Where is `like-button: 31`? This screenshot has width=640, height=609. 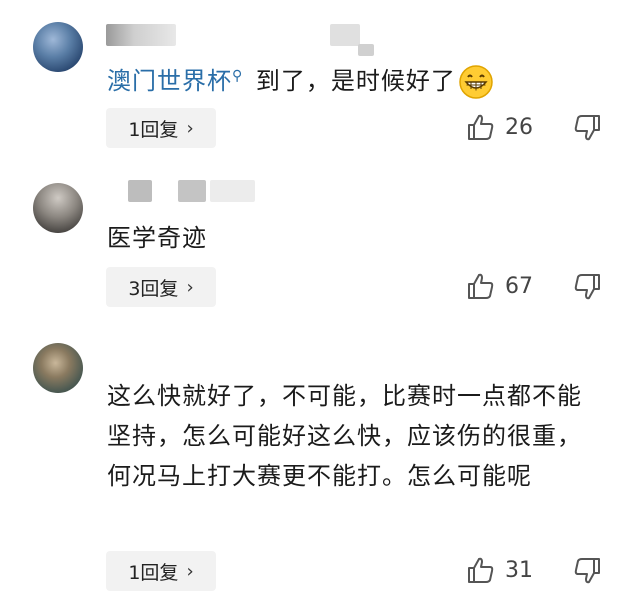 like-button: 31 is located at coordinates (499, 570).